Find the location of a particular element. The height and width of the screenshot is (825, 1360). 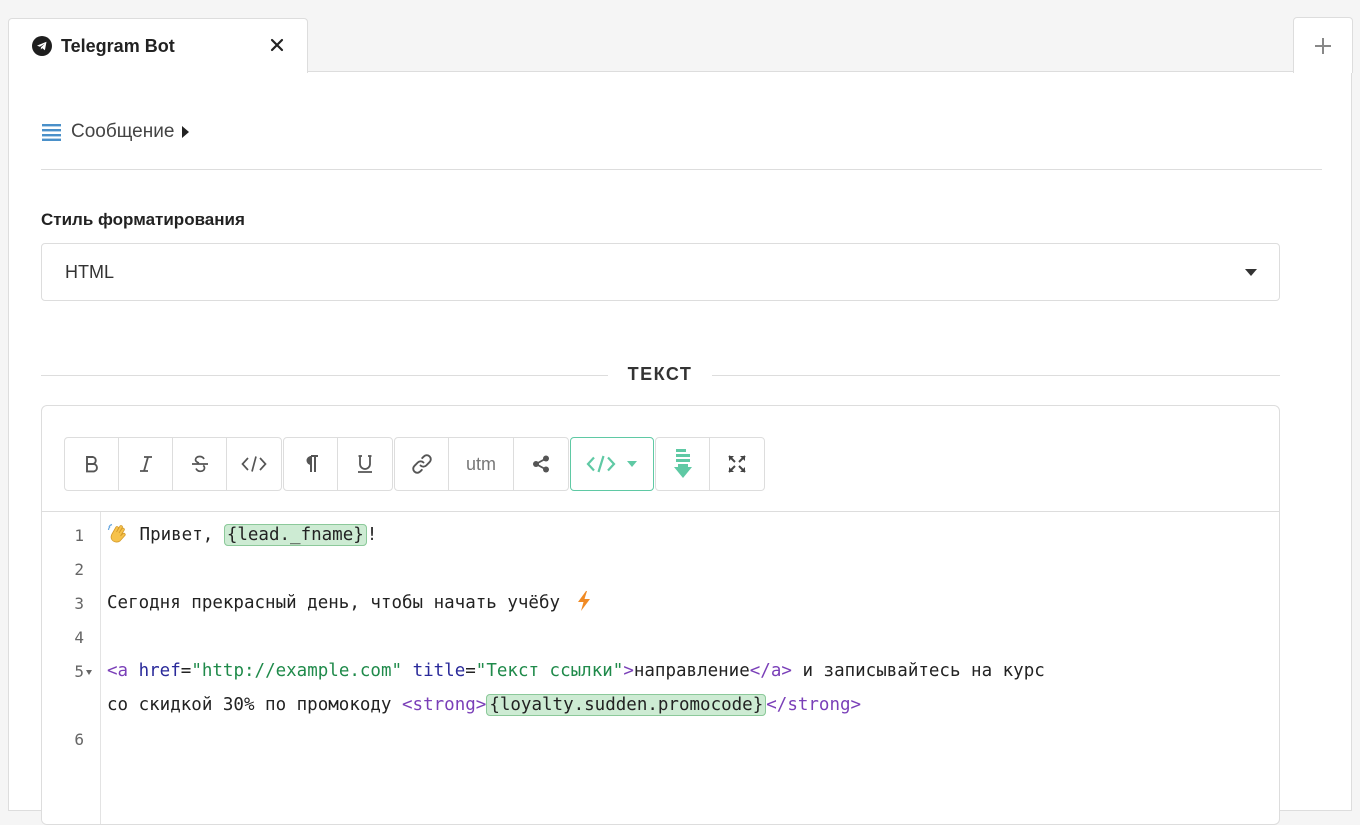

toolbar-group-view is located at coordinates (710, 464).